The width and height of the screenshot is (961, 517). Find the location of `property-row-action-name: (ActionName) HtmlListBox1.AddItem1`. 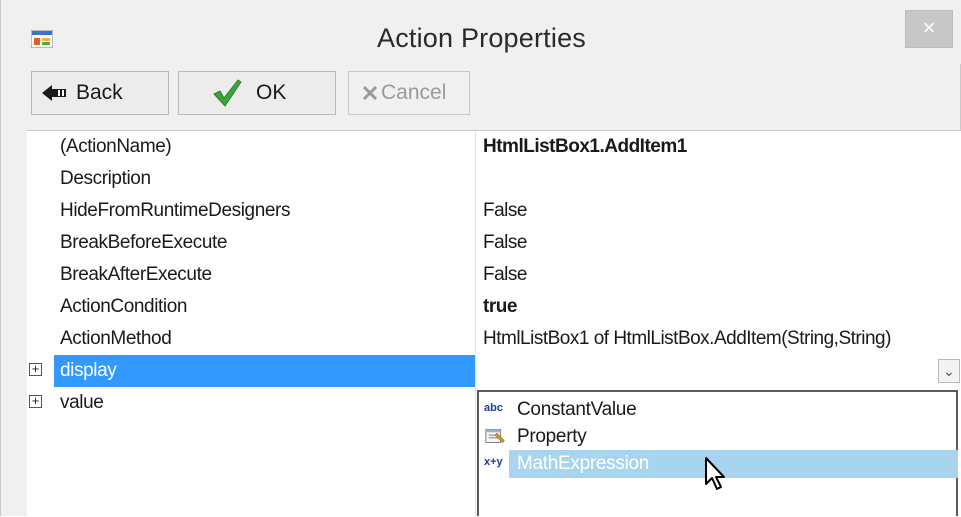

property-row-action-name: (ActionName) HtmlListBox1.AddItem1 is located at coordinates (494, 147).